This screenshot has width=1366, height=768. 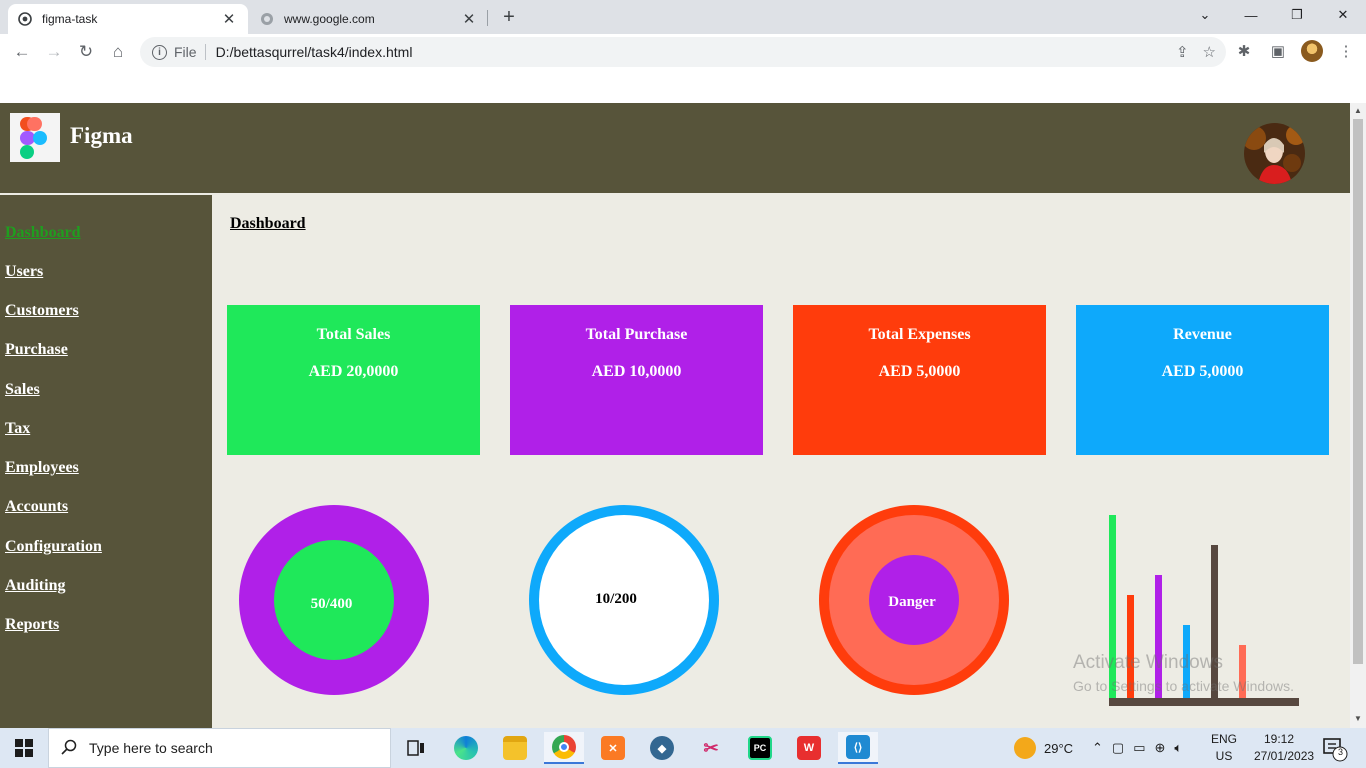 I want to click on danger-ring-label: Danger, so click(x=912, y=602).